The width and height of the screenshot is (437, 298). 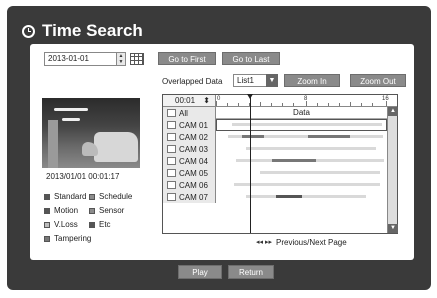 I want to click on spin-down-icon: ▼, so click(x=121, y=62).